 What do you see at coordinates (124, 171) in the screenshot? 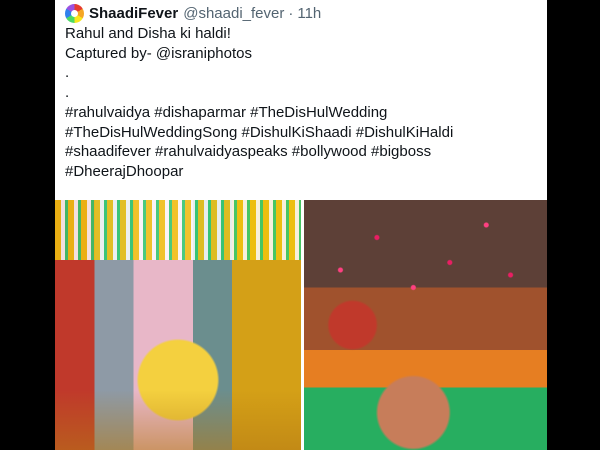
I see `tweet-line: #DheerajDhoopar` at bounding box center [124, 171].